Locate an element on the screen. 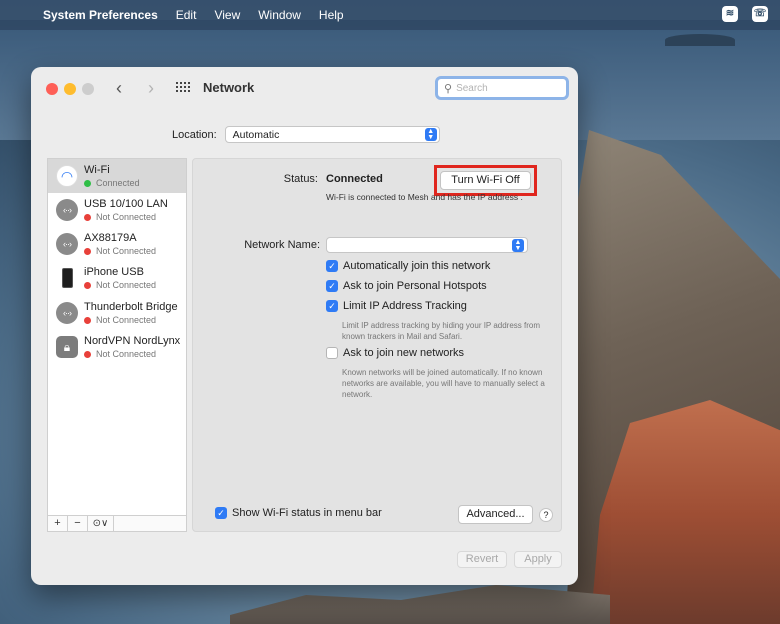  action-menu-button: ⊙∨ is located at coordinates (101, 523).